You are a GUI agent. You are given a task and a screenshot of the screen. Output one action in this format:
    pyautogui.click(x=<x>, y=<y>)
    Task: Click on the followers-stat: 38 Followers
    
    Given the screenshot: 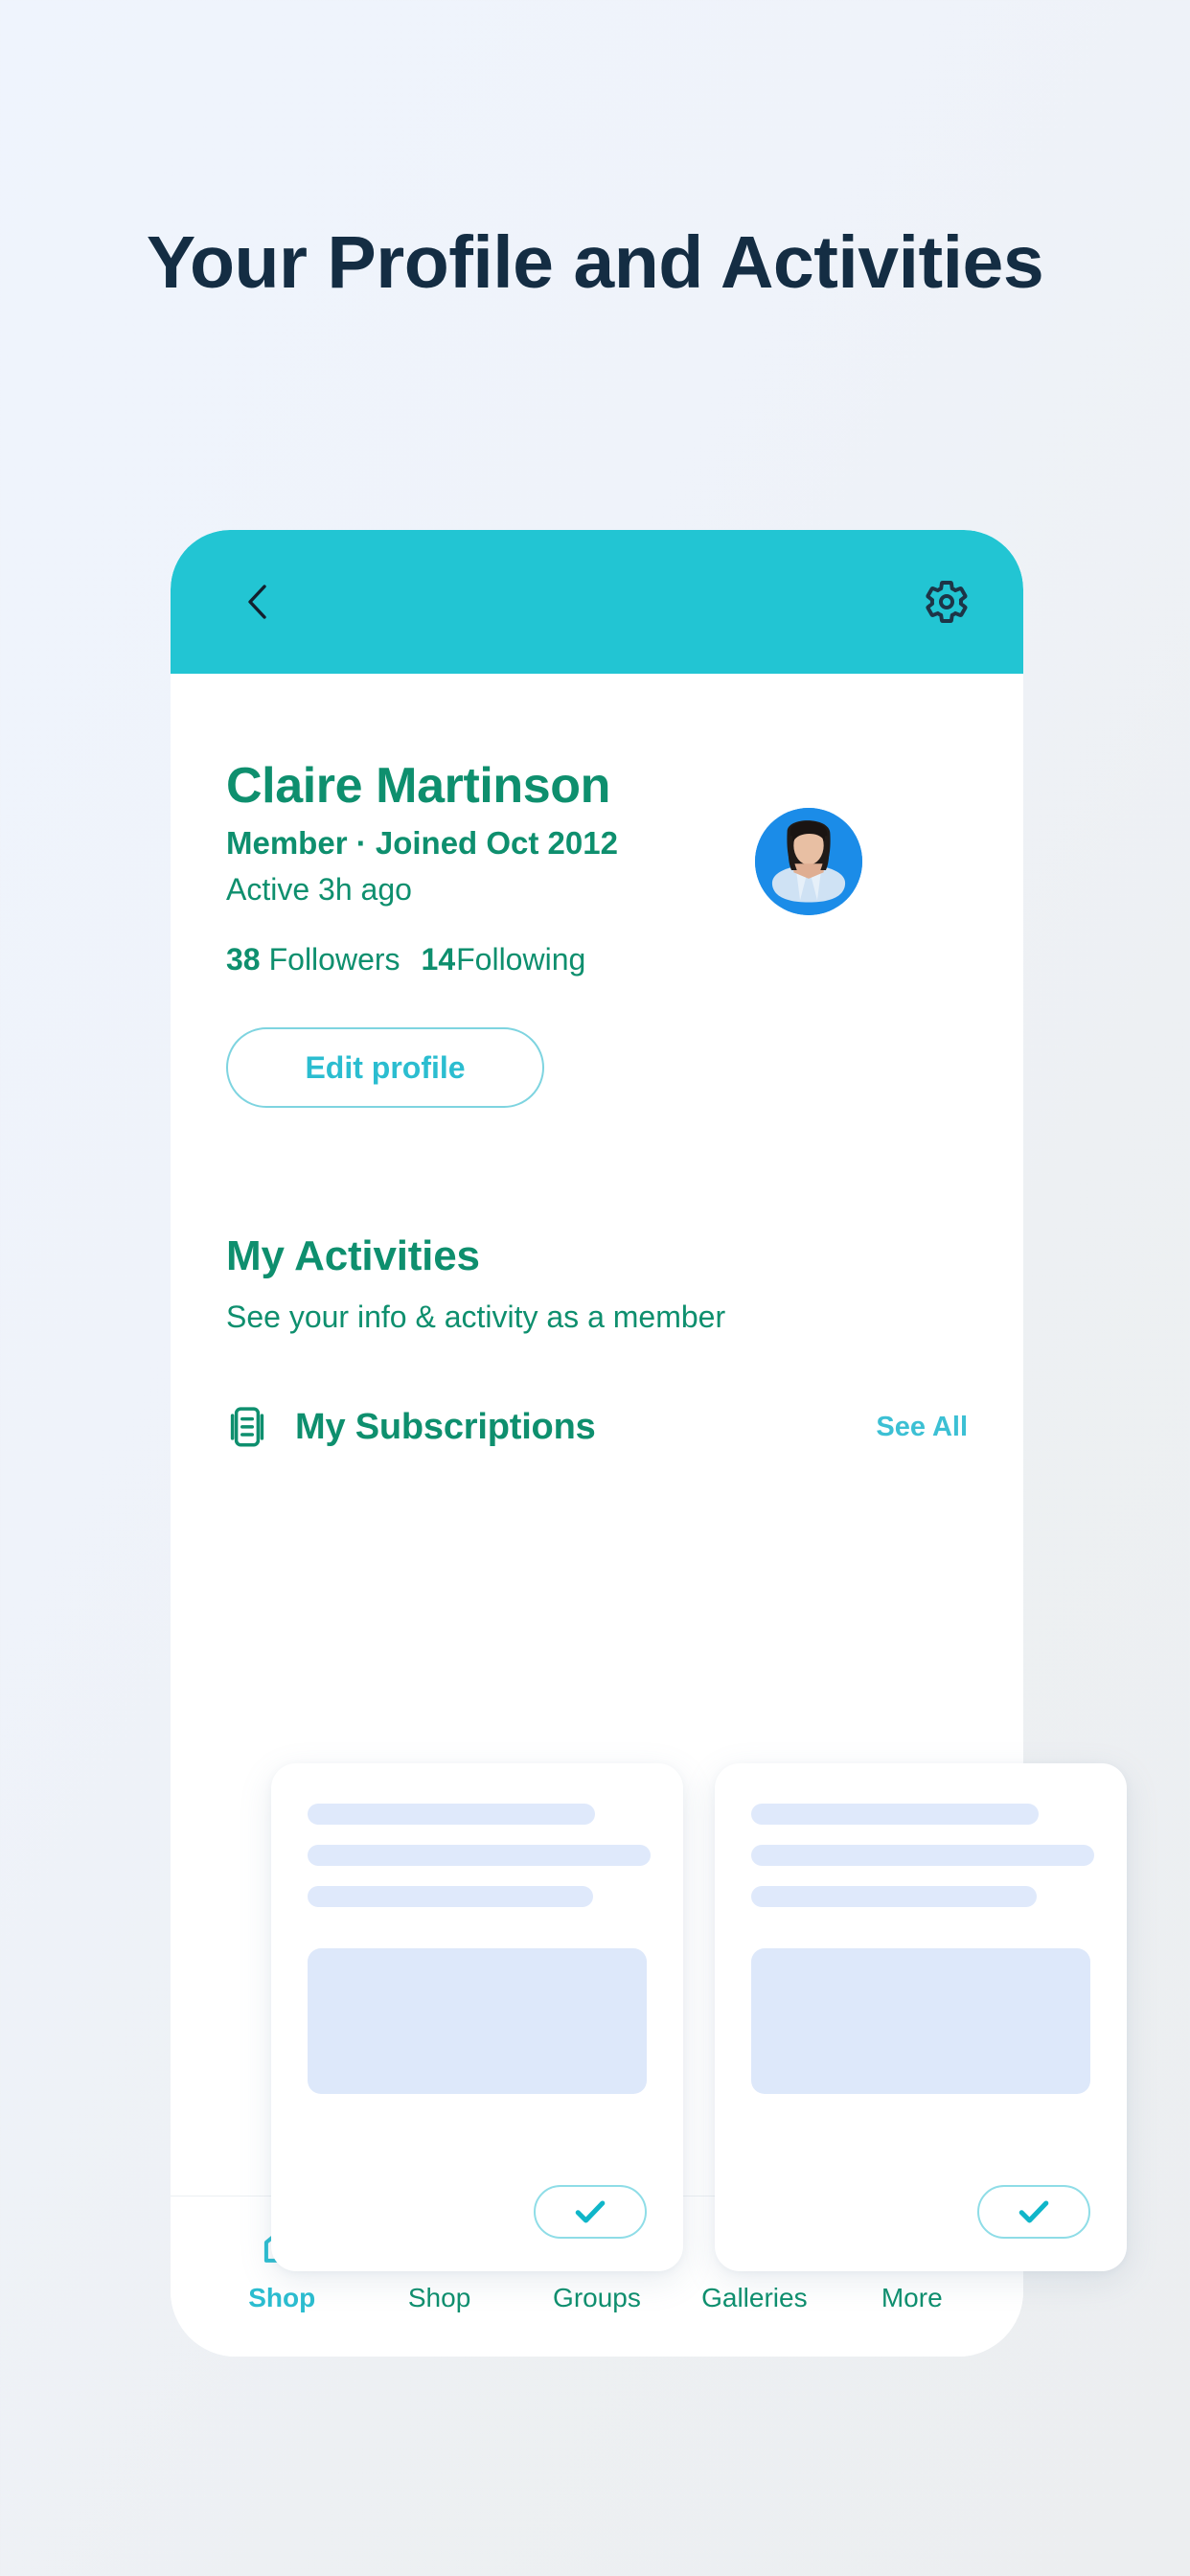 What is the action you would take?
    pyautogui.click(x=313, y=960)
    